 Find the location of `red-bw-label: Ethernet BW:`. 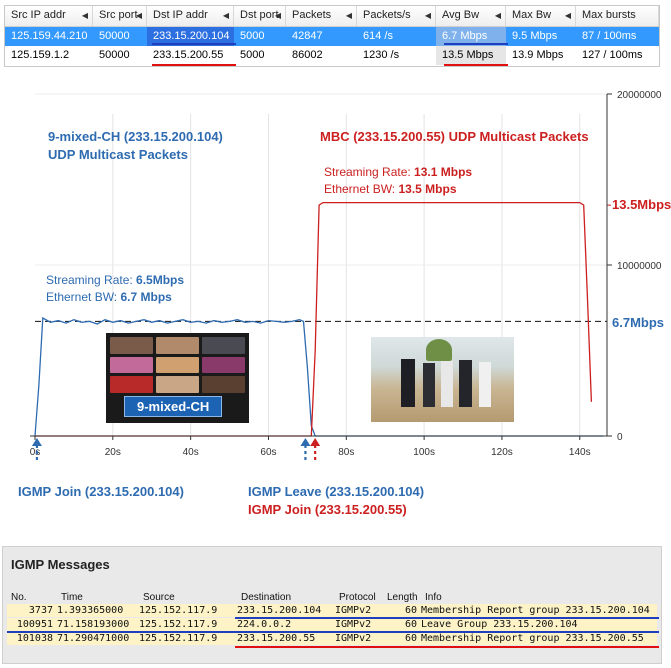

red-bw-label: Ethernet BW: is located at coordinates (361, 189).